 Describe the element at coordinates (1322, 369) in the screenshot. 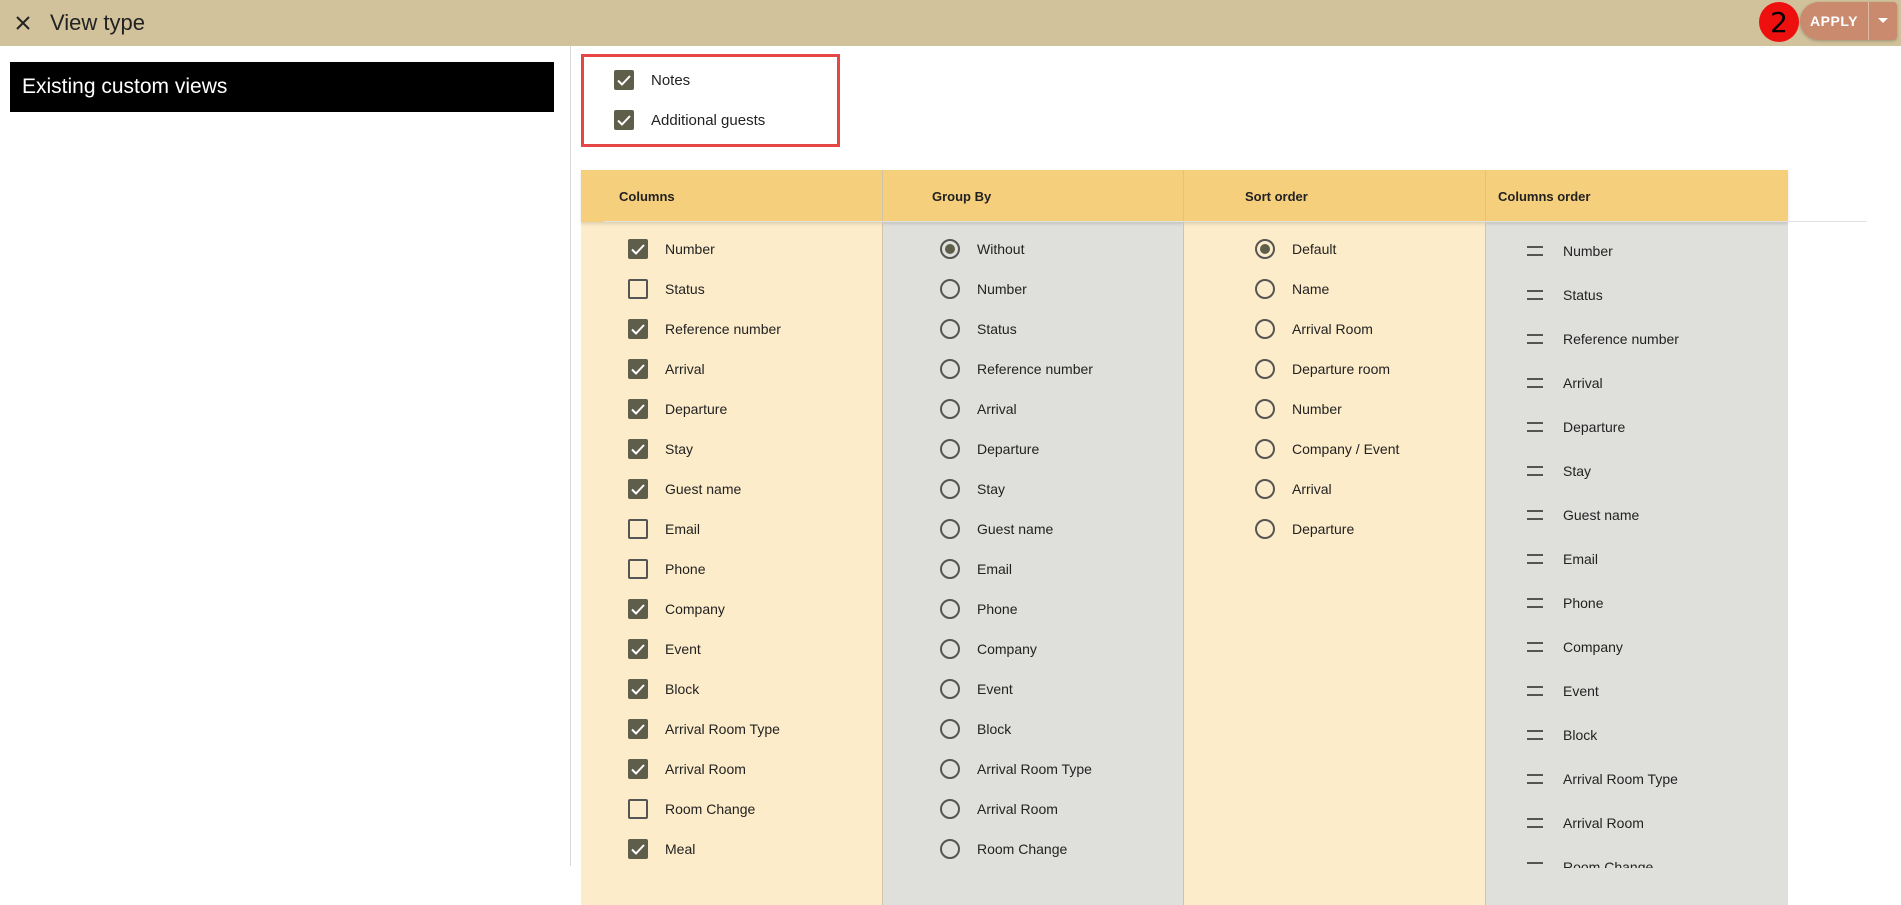

I see `sort-order-option-departure-room: Departure room` at that location.